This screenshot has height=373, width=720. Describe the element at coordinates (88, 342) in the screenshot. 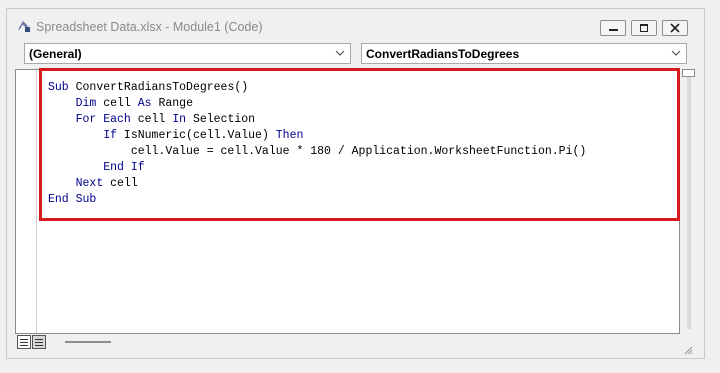

I see `horizontal-scrollbar` at that location.